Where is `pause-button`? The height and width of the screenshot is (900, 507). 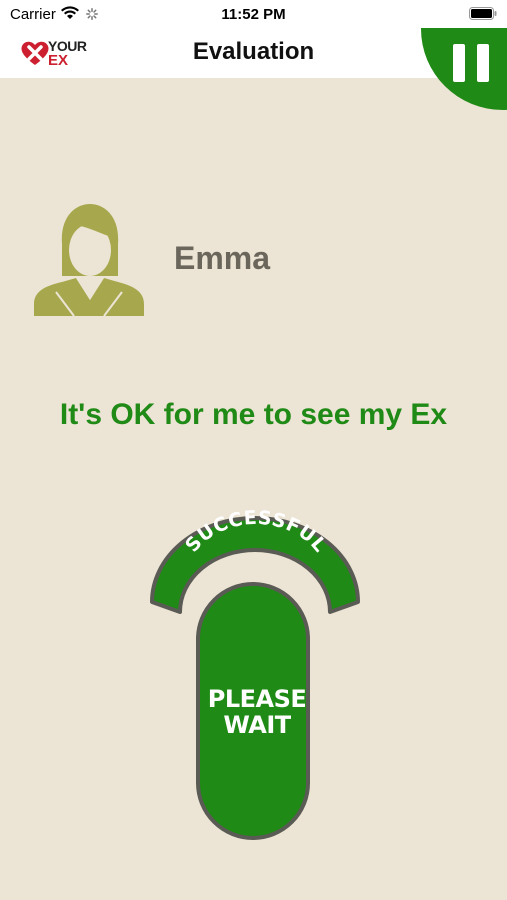
pause-button is located at coordinates (464, 69).